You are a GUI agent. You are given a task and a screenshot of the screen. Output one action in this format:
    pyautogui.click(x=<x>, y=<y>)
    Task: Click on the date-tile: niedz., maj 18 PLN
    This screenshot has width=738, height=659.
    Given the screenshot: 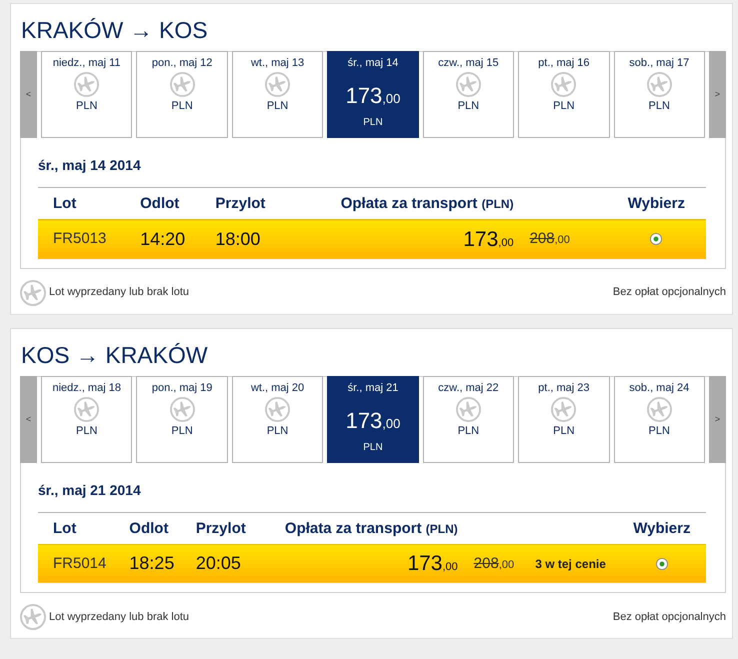 What is the action you would take?
    pyautogui.click(x=86, y=419)
    